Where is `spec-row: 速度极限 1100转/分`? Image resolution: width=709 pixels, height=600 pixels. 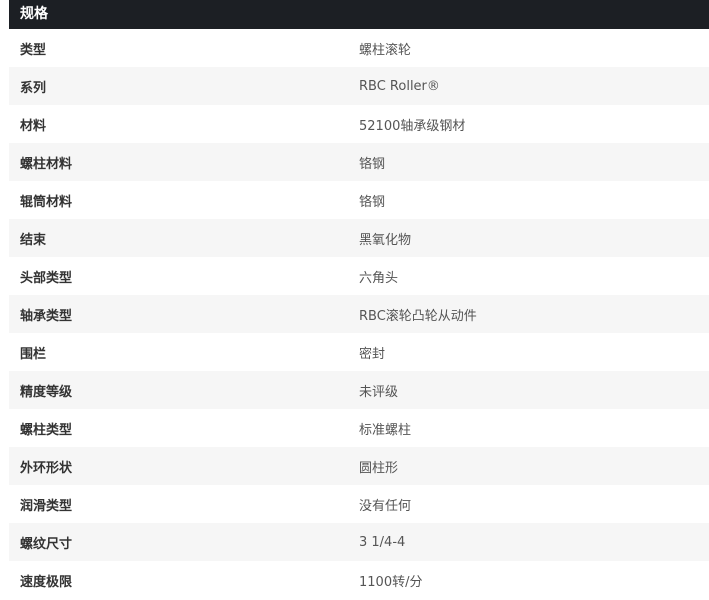 spec-row: 速度极限 1100转/分 is located at coordinates (359, 580).